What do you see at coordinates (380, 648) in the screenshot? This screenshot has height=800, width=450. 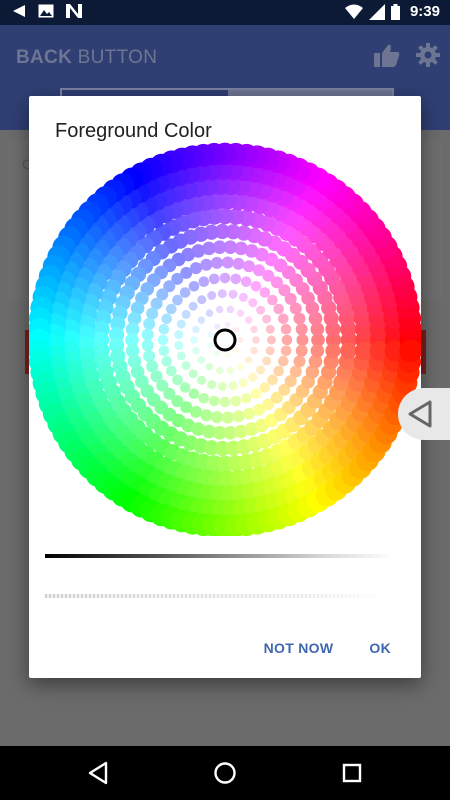 I see `ok-button: OK` at bounding box center [380, 648].